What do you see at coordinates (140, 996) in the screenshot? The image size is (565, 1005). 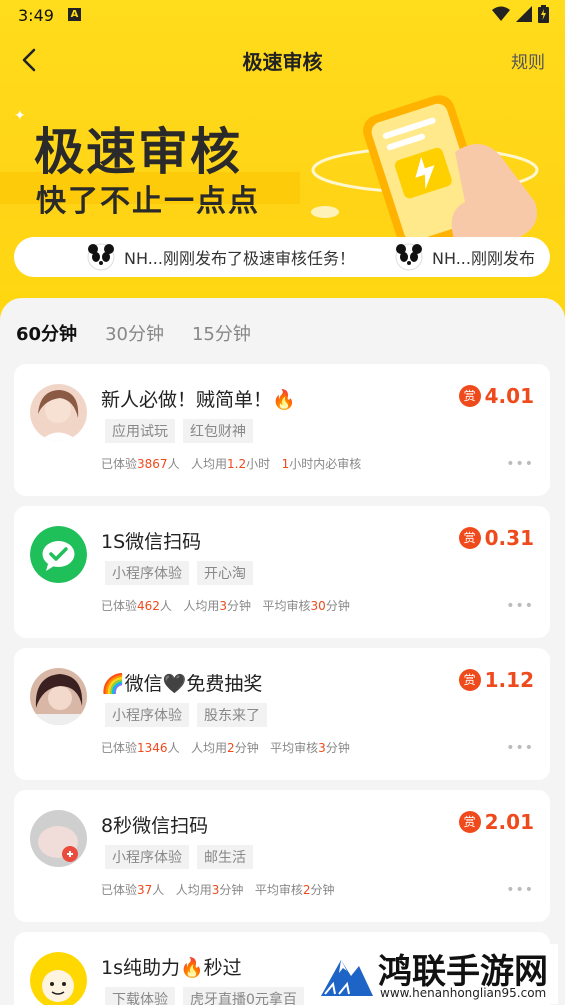 I see `task-tag: 下载体验` at bounding box center [140, 996].